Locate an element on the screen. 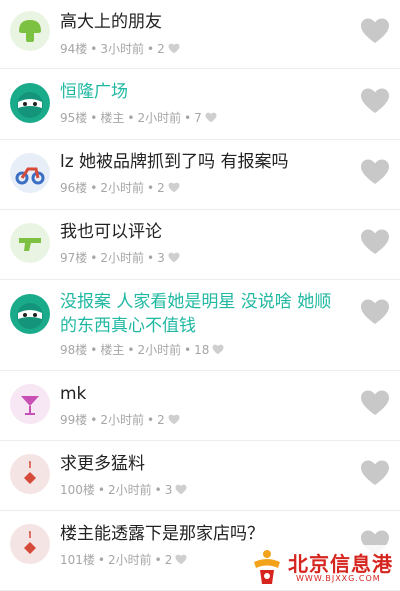  mushroom-icon is located at coordinates (30, 31).